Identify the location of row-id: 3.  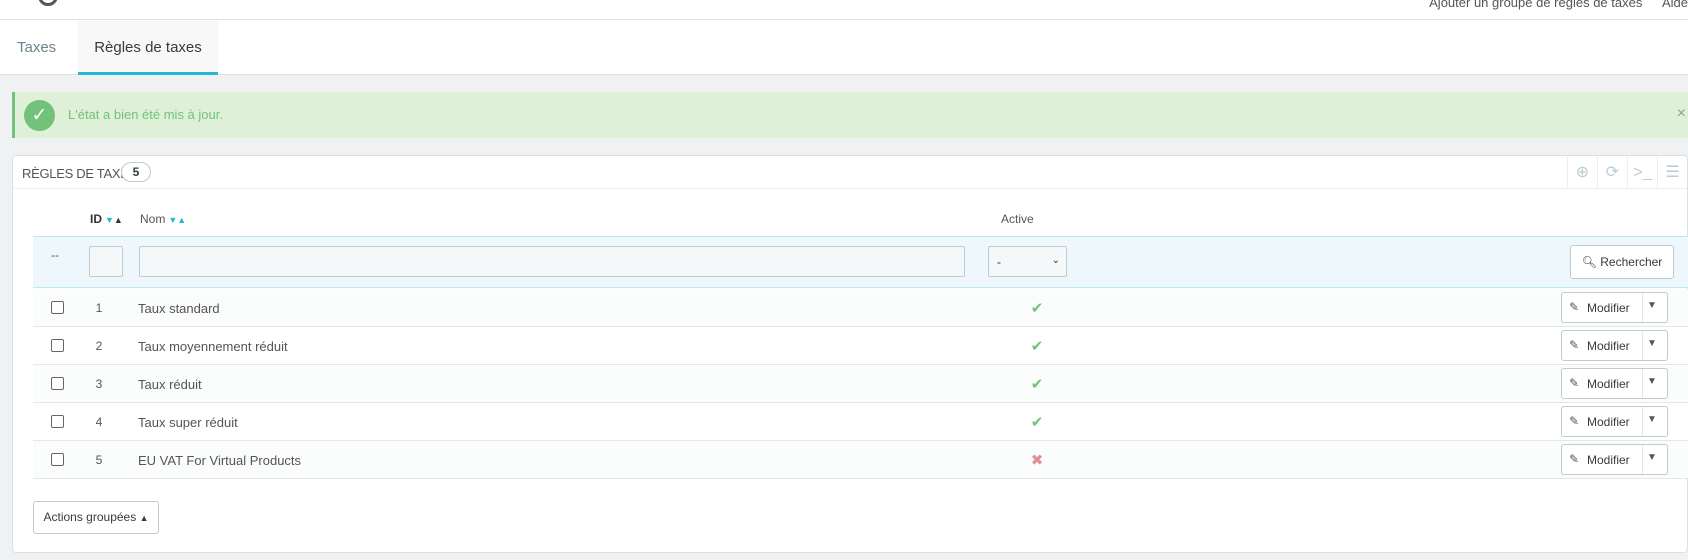
(99, 384).